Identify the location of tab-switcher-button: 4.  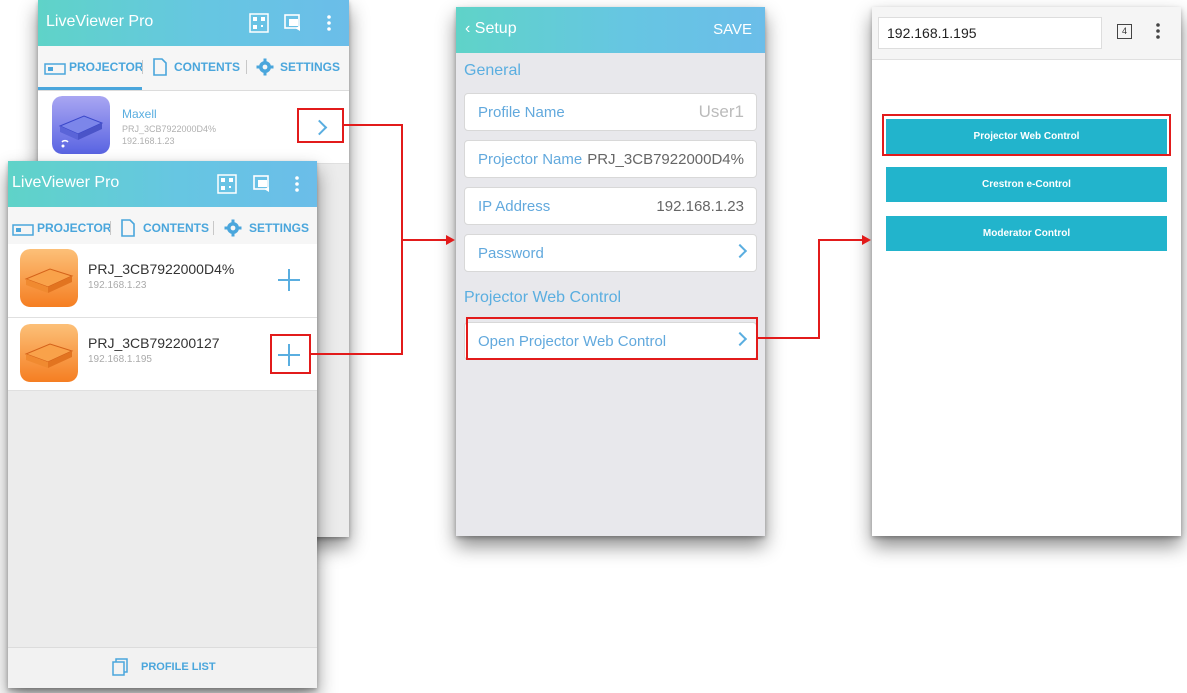
(1124, 31).